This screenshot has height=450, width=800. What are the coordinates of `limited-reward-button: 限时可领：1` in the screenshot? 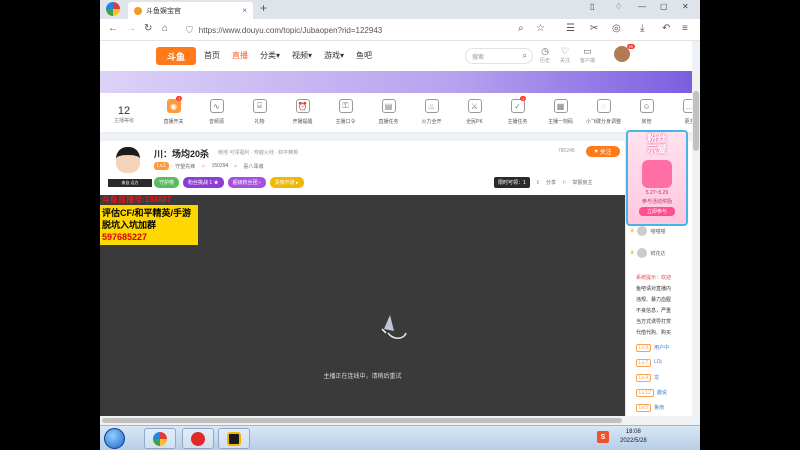 It's located at (512, 182).